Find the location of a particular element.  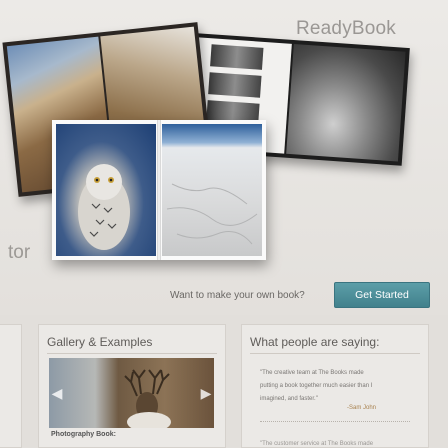

gallery-carousel-image: ◀ ▶ is located at coordinates (131, 393).